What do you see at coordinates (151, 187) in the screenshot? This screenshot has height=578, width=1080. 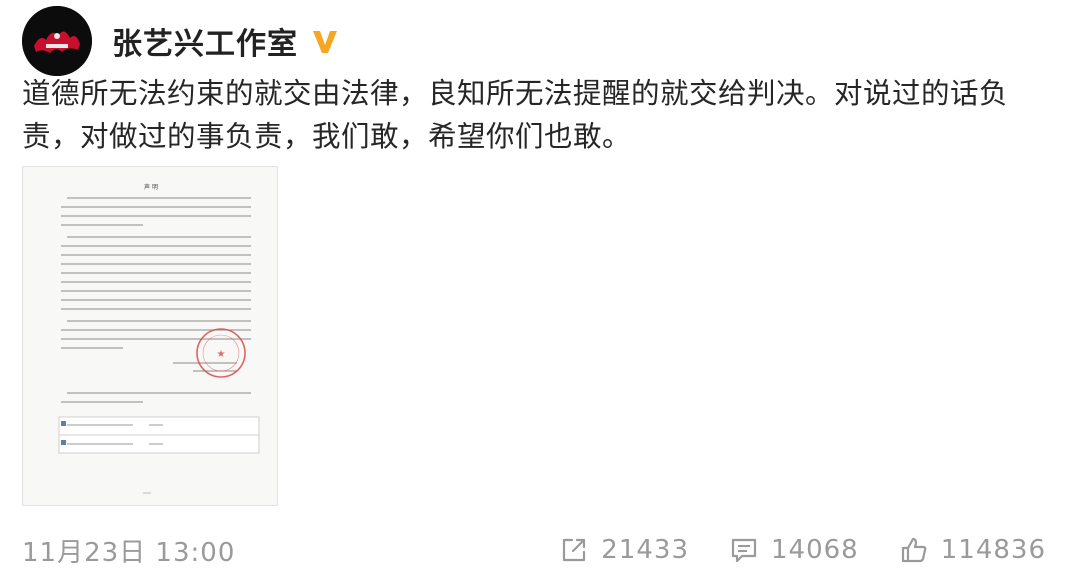 I see `document-title: 声 明` at bounding box center [151, 187].